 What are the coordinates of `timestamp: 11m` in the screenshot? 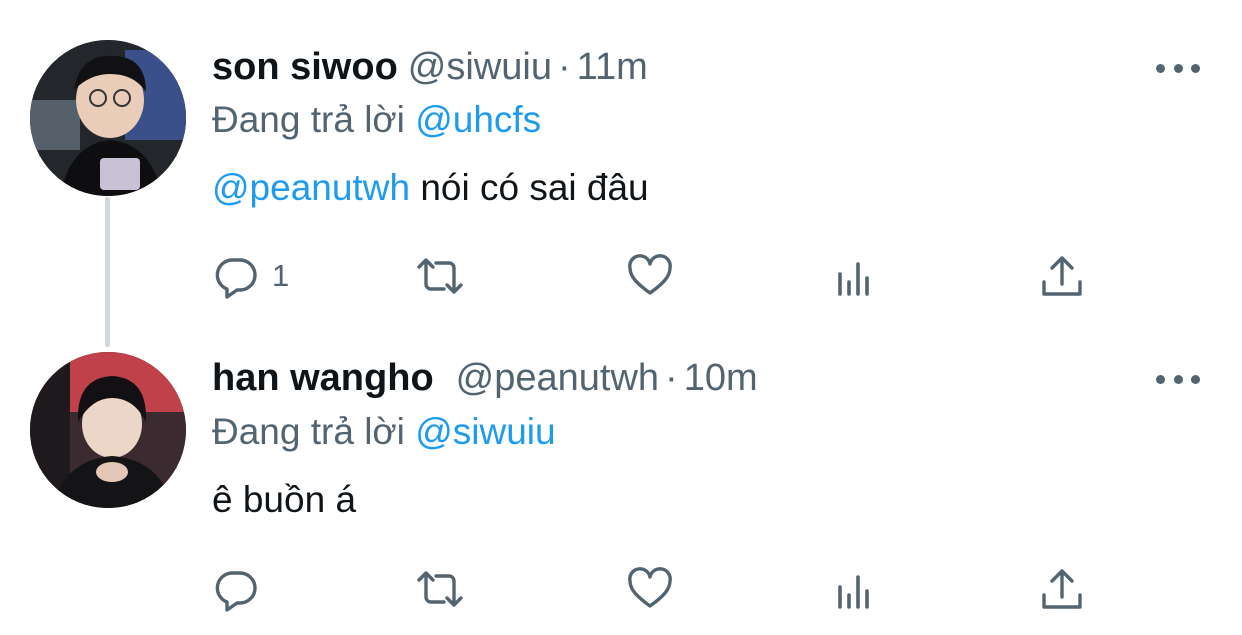 It's located at (612, 67).